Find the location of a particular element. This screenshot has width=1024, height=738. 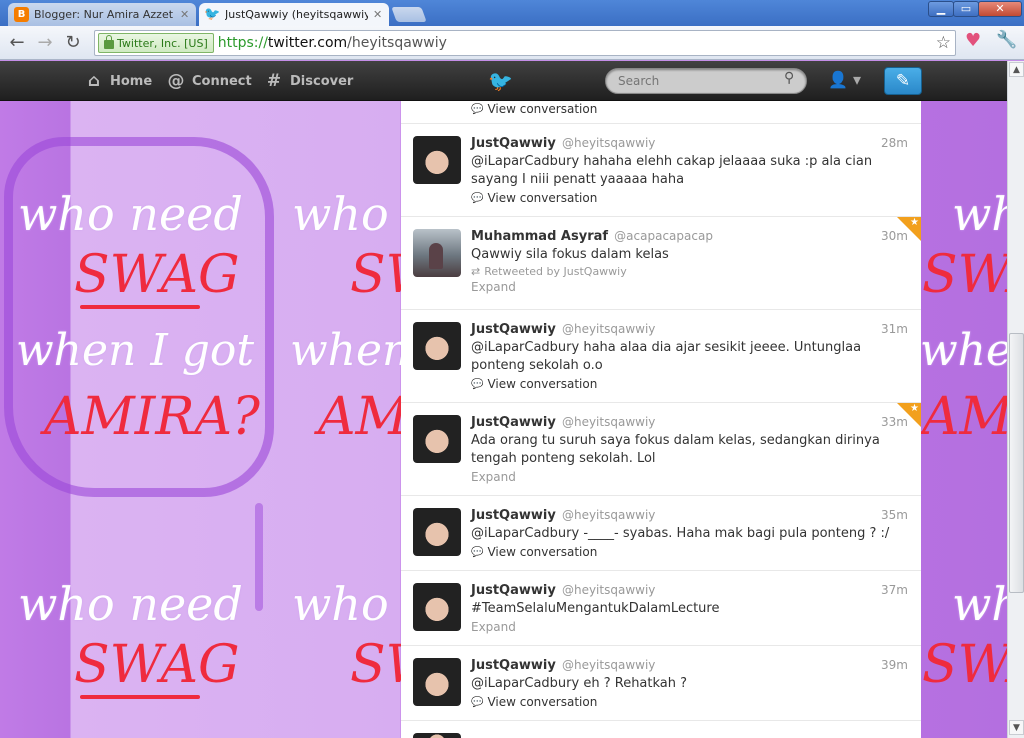

background-text: who need is located at coordinates (979, 214).